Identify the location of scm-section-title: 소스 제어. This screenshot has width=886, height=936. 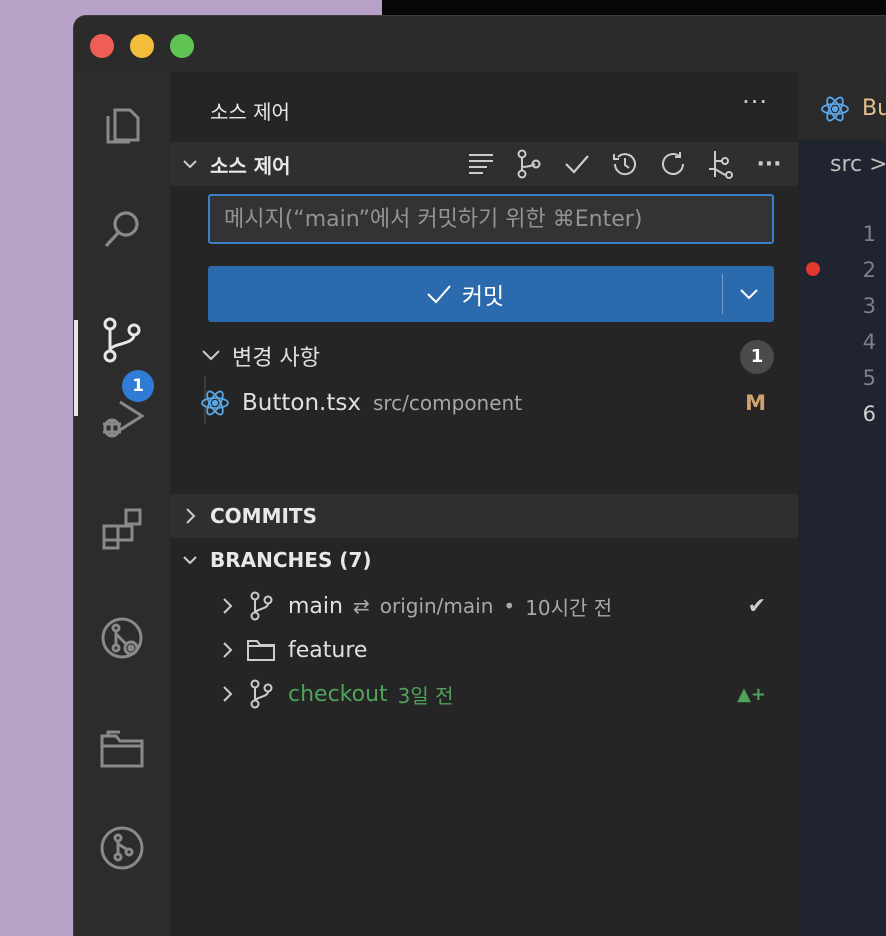
(250, 165).